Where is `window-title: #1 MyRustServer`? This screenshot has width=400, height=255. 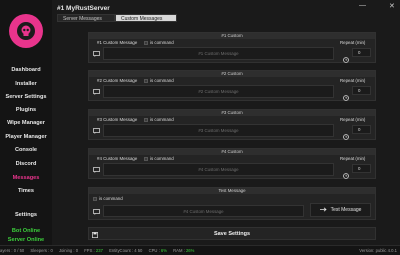 window-title: #1 MyRustServer is located at coordinates (83, 8).